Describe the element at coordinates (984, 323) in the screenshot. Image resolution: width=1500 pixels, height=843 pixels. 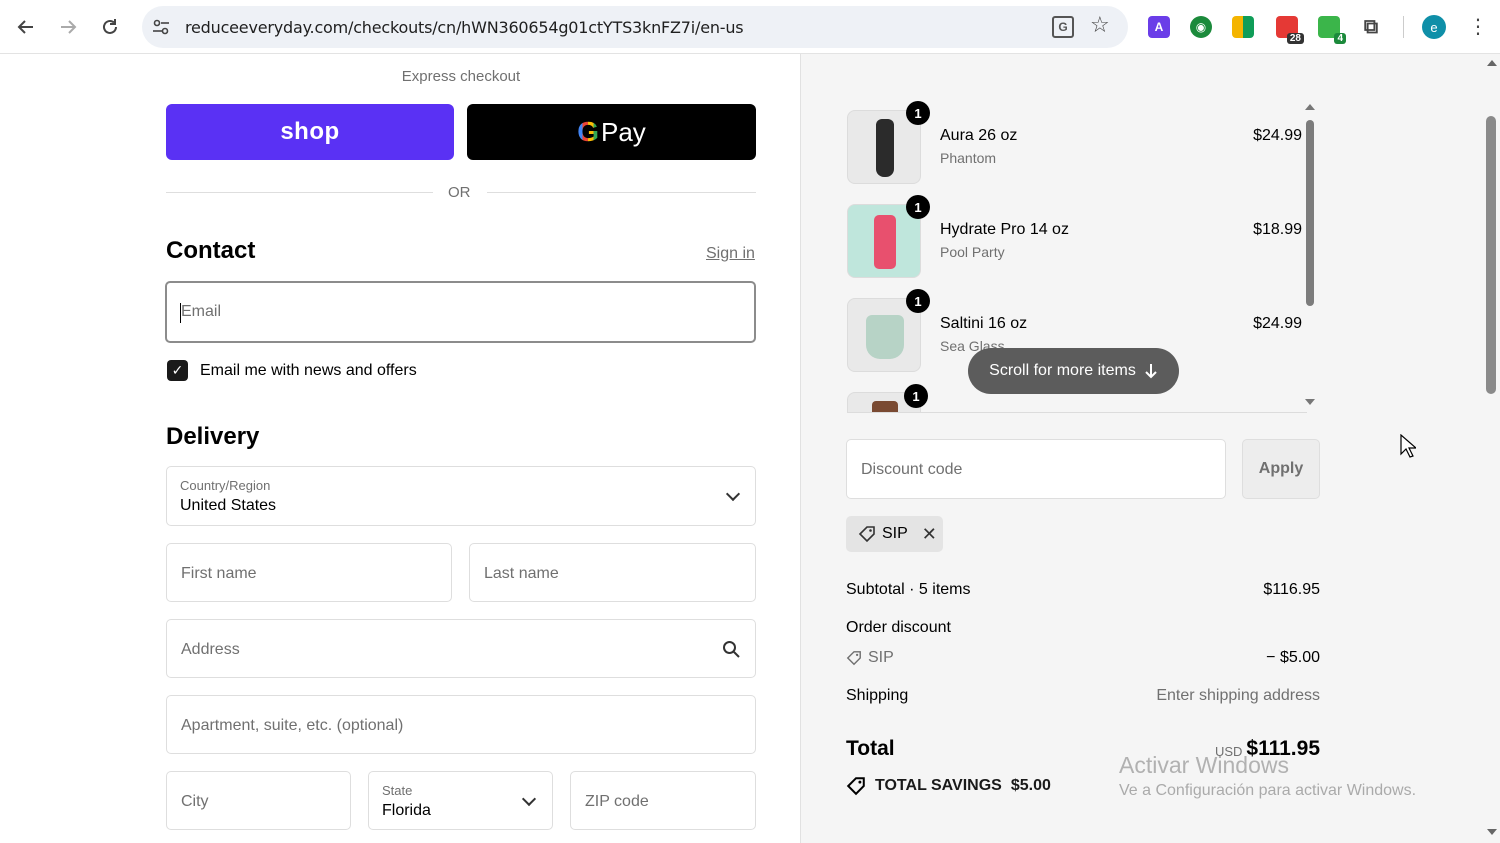
I see `product-name: Saltini 16 oz` at that location.